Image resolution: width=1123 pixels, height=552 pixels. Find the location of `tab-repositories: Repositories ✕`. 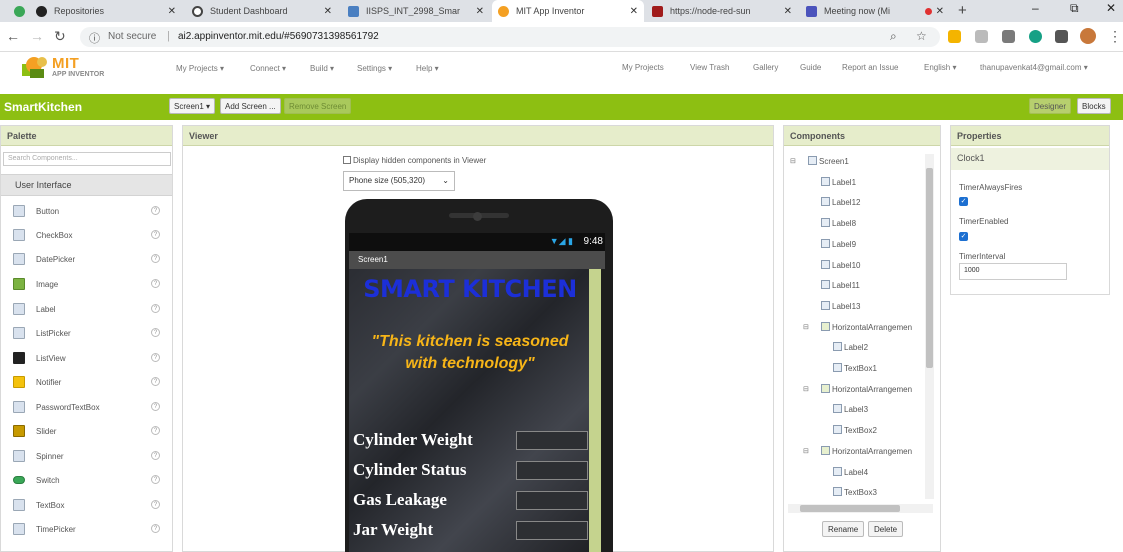

tab-repositories: Repositories ✕ is located at coordinates (106, 11).